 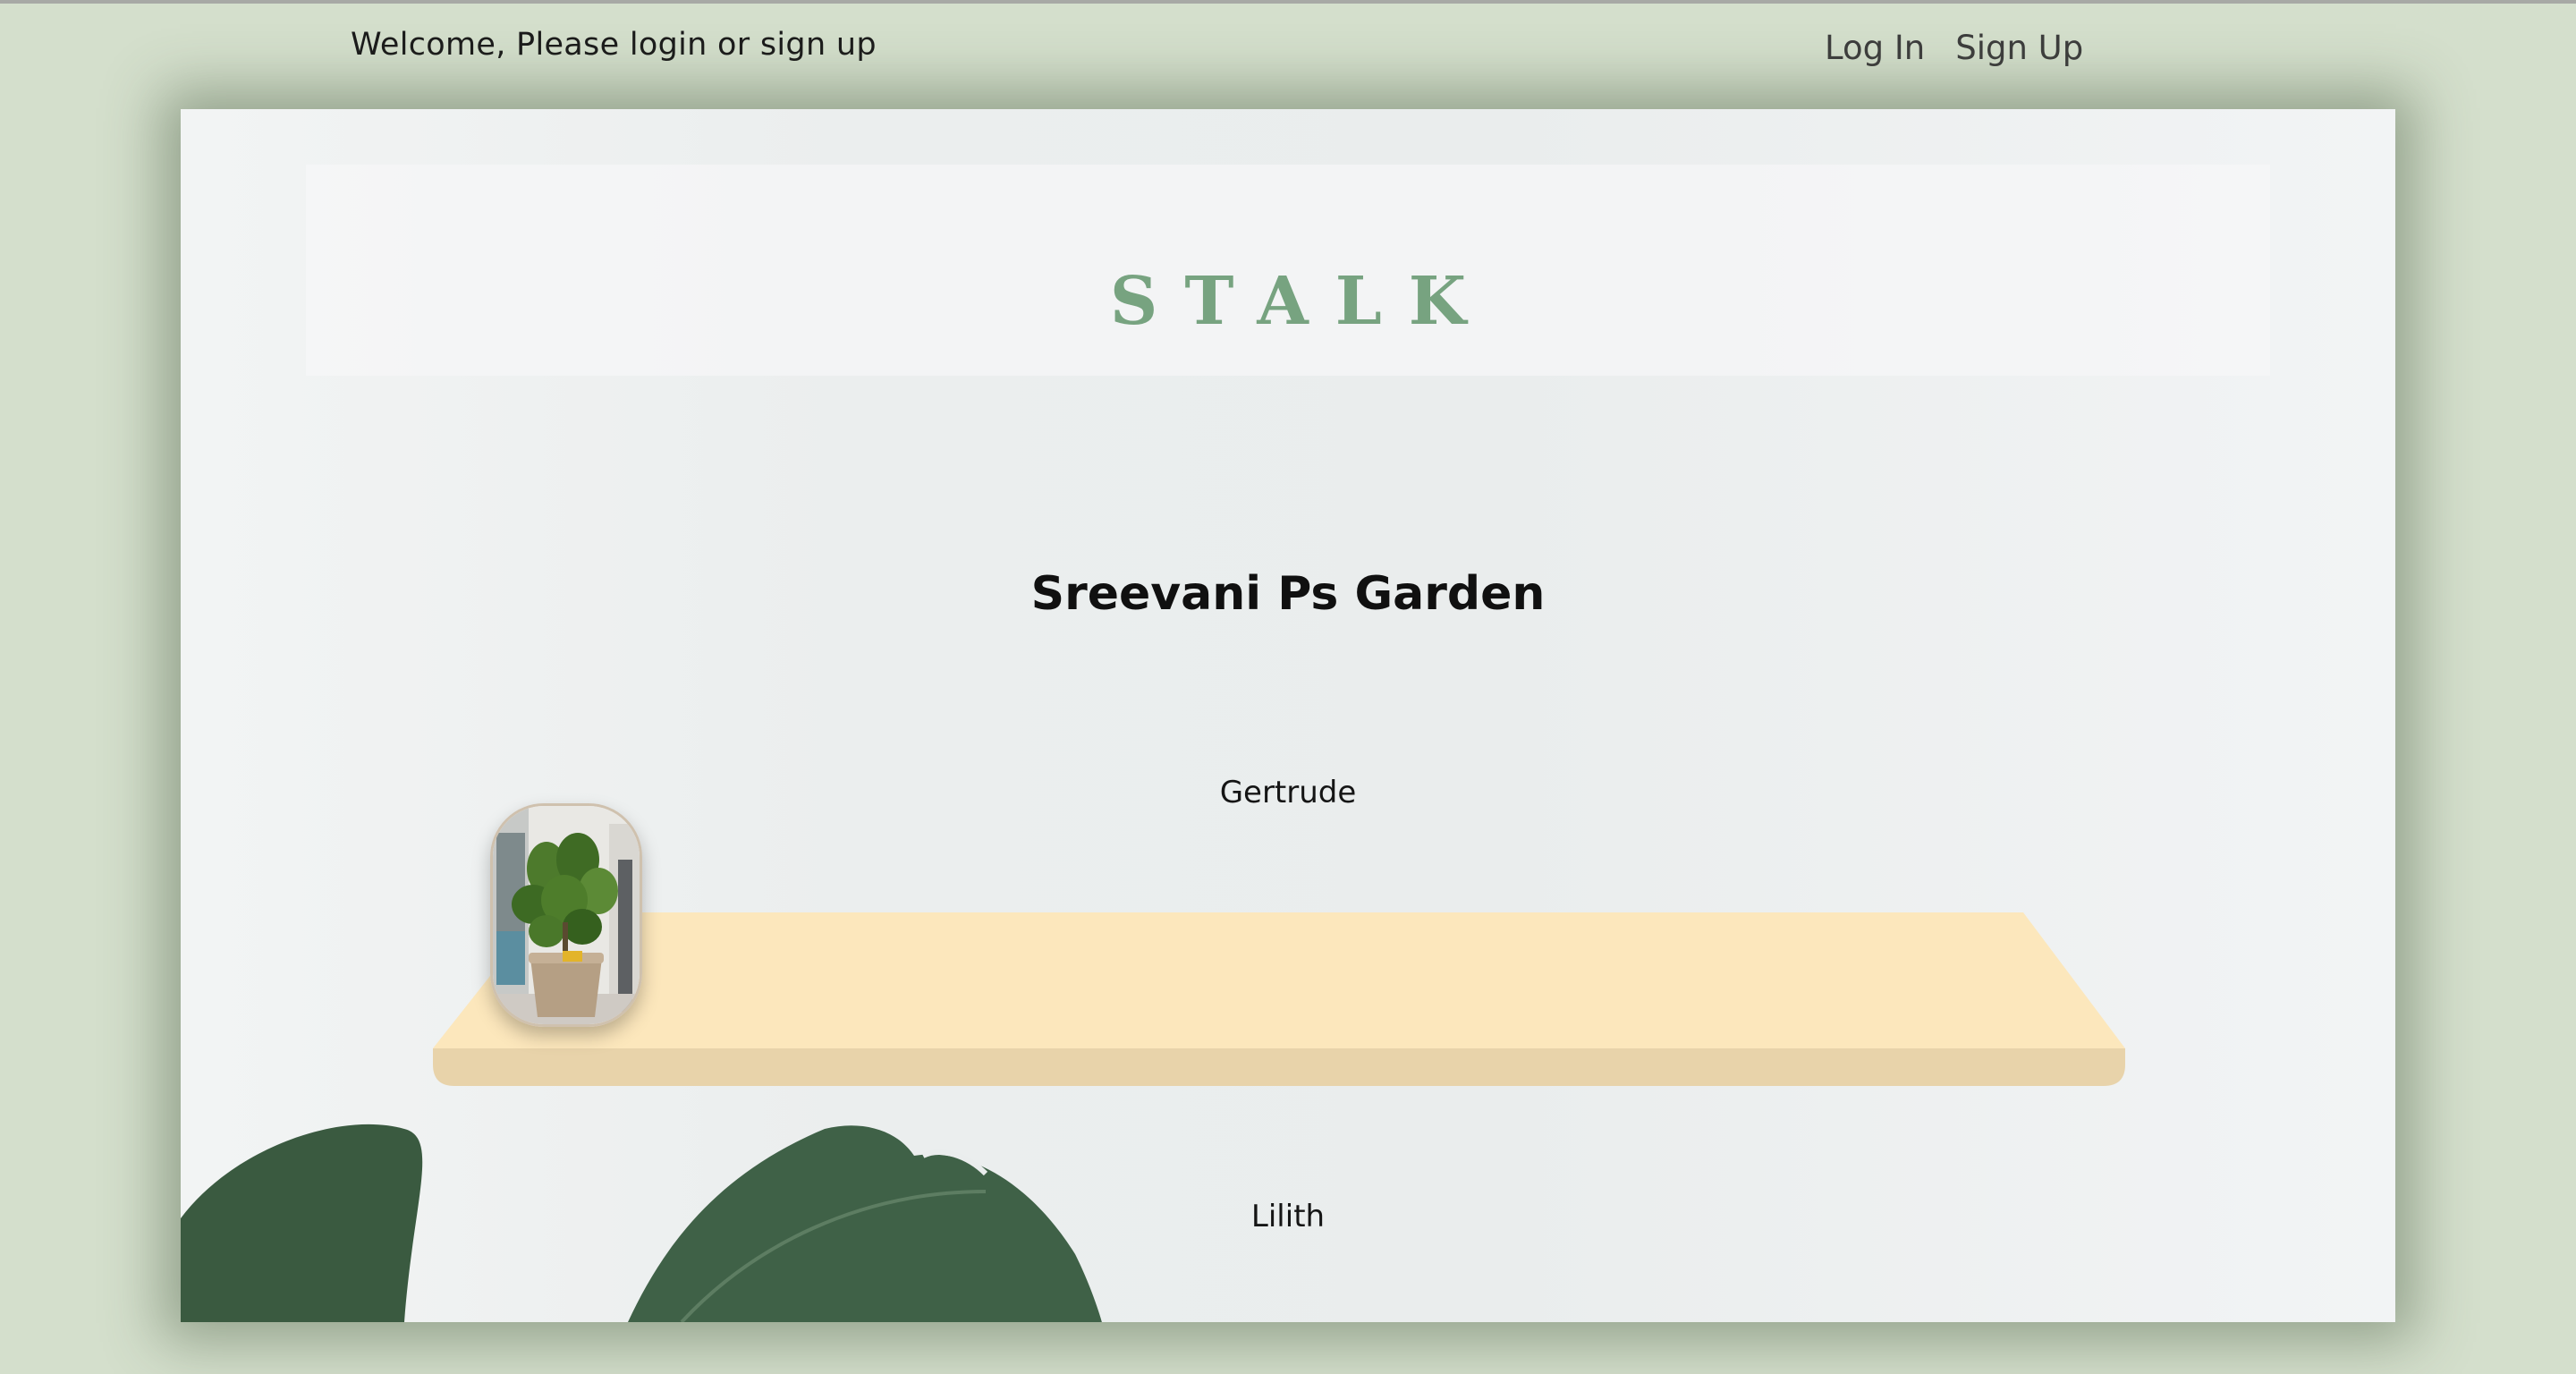 What do you see at coordinates (1279, 999) in the screenshot?
I see `plant-shelf` at bounding box center [1279, 999].